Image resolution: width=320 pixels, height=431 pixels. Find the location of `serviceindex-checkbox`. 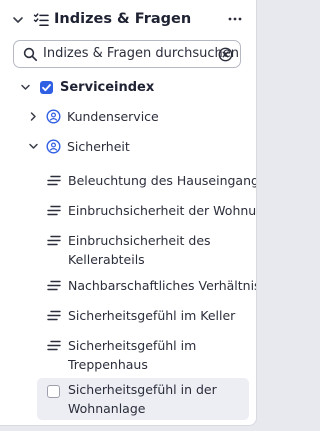

serviceindex-checkbox is located at coordinates (46, 87).